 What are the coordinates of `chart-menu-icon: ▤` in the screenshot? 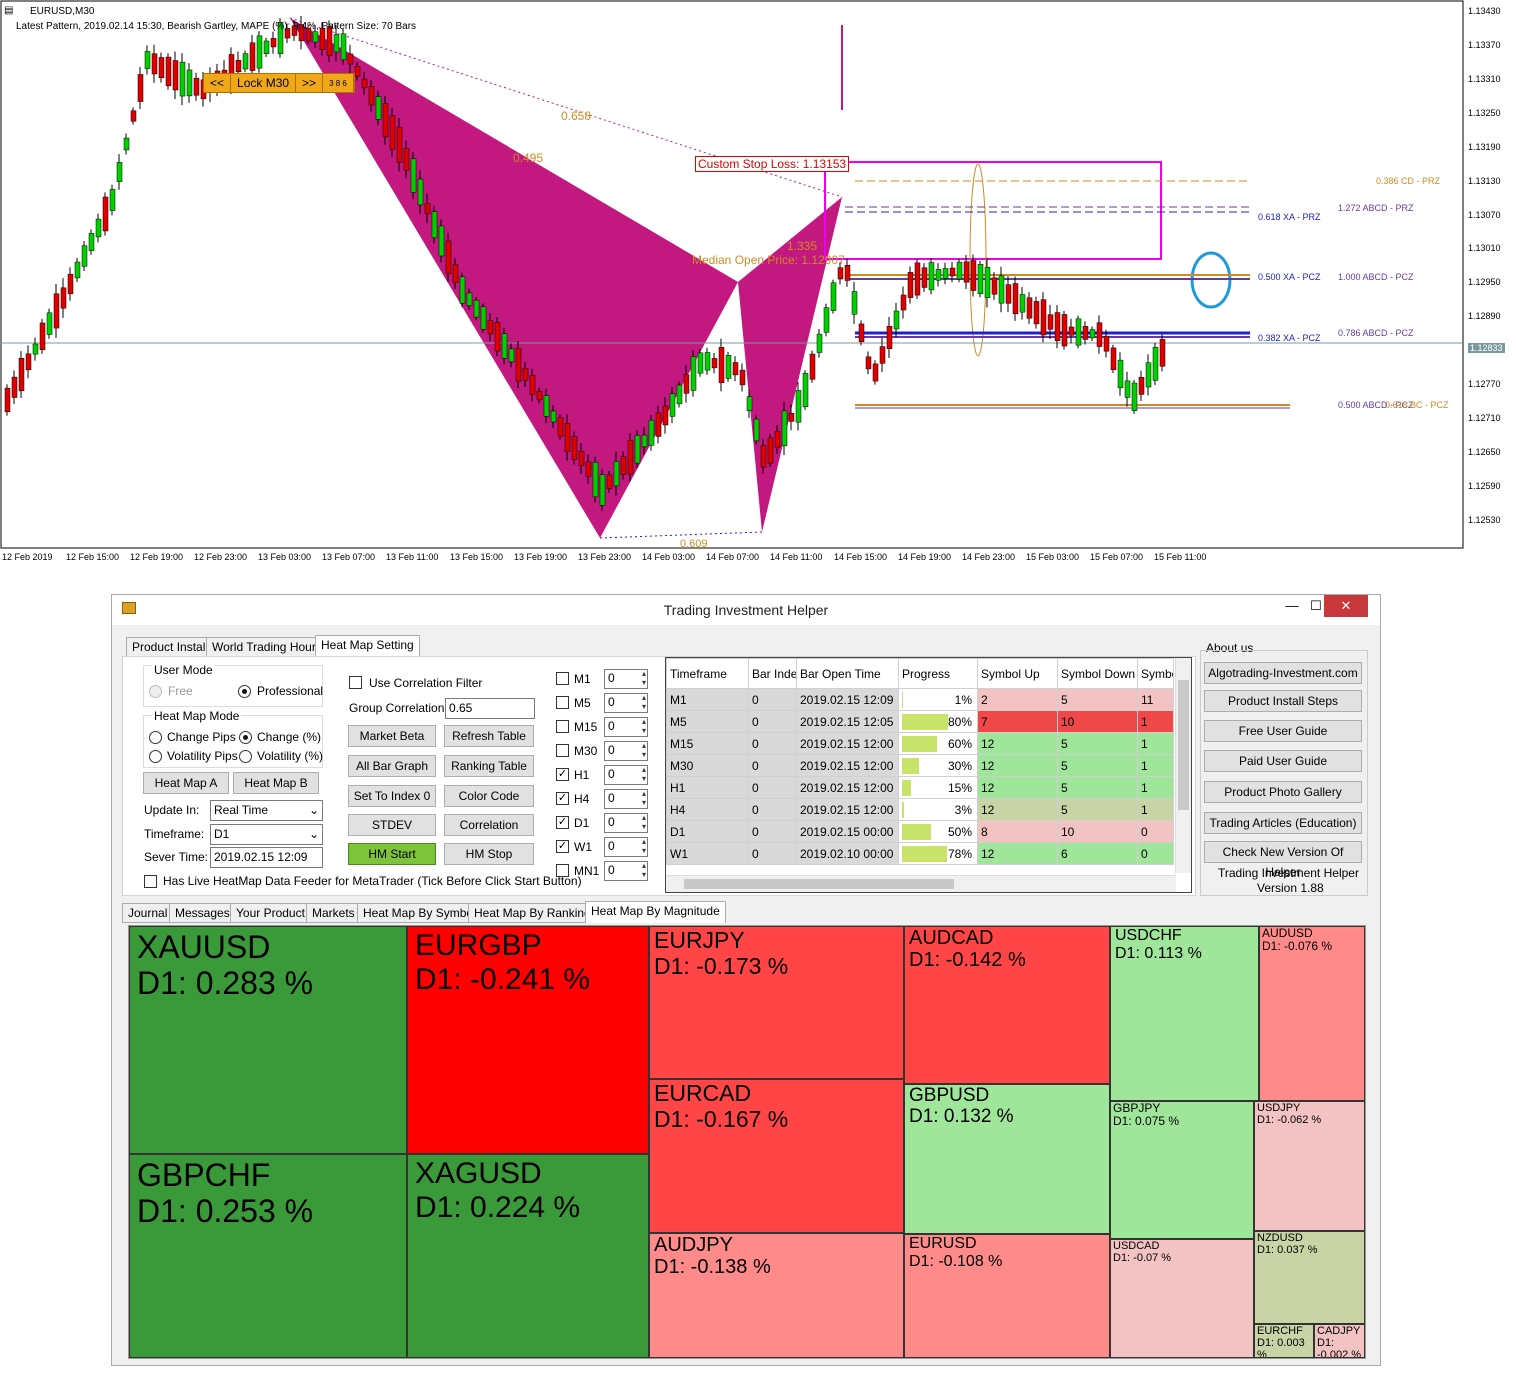 It's located at (8, 10).